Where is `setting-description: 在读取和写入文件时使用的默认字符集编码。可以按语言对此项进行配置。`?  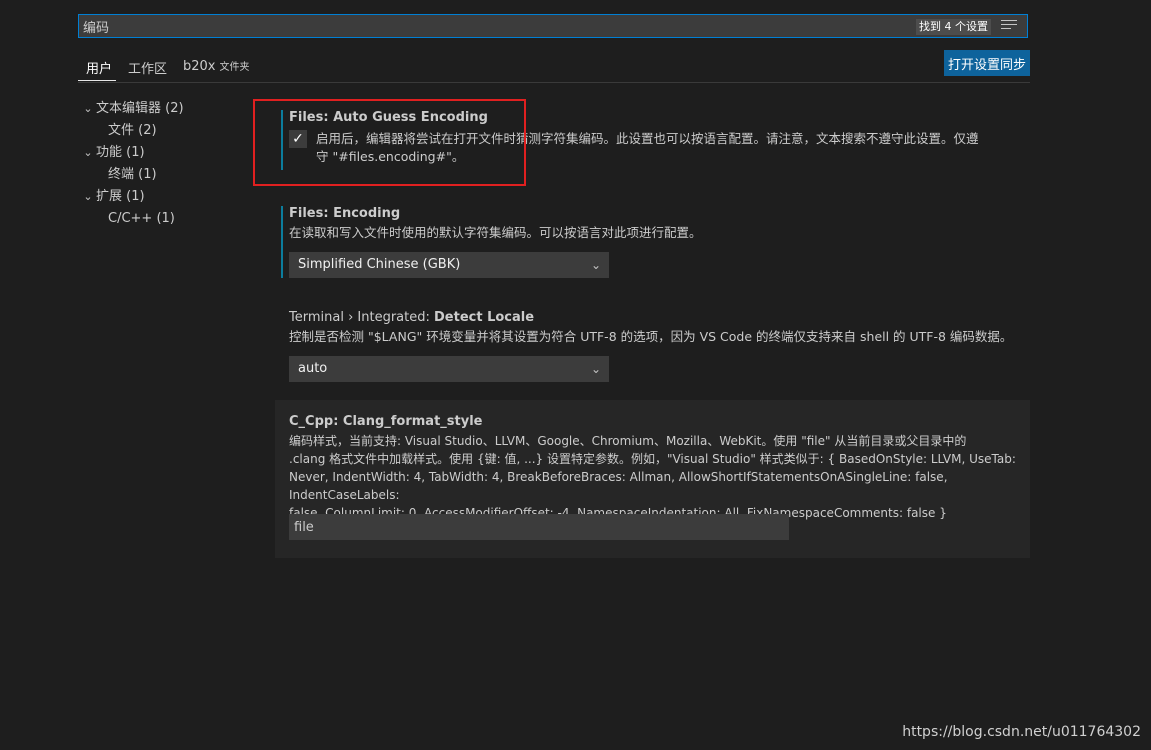
setting-description: 在读取和写入文件时使用的默认字符集编码。可以按语言对此项进行配置。 is located at coordinates (495, 232).